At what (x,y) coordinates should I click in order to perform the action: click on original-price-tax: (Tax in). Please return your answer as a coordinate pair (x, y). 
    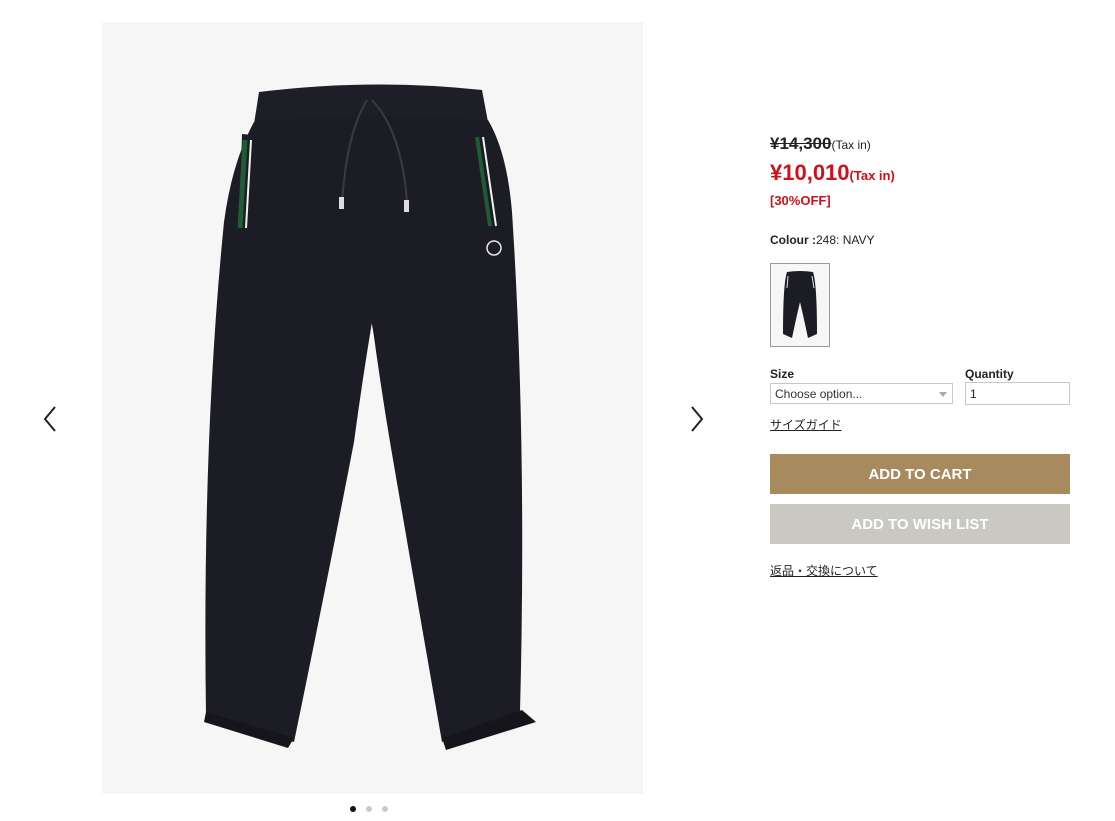
    Looking at the image, I should click on (851, 145).